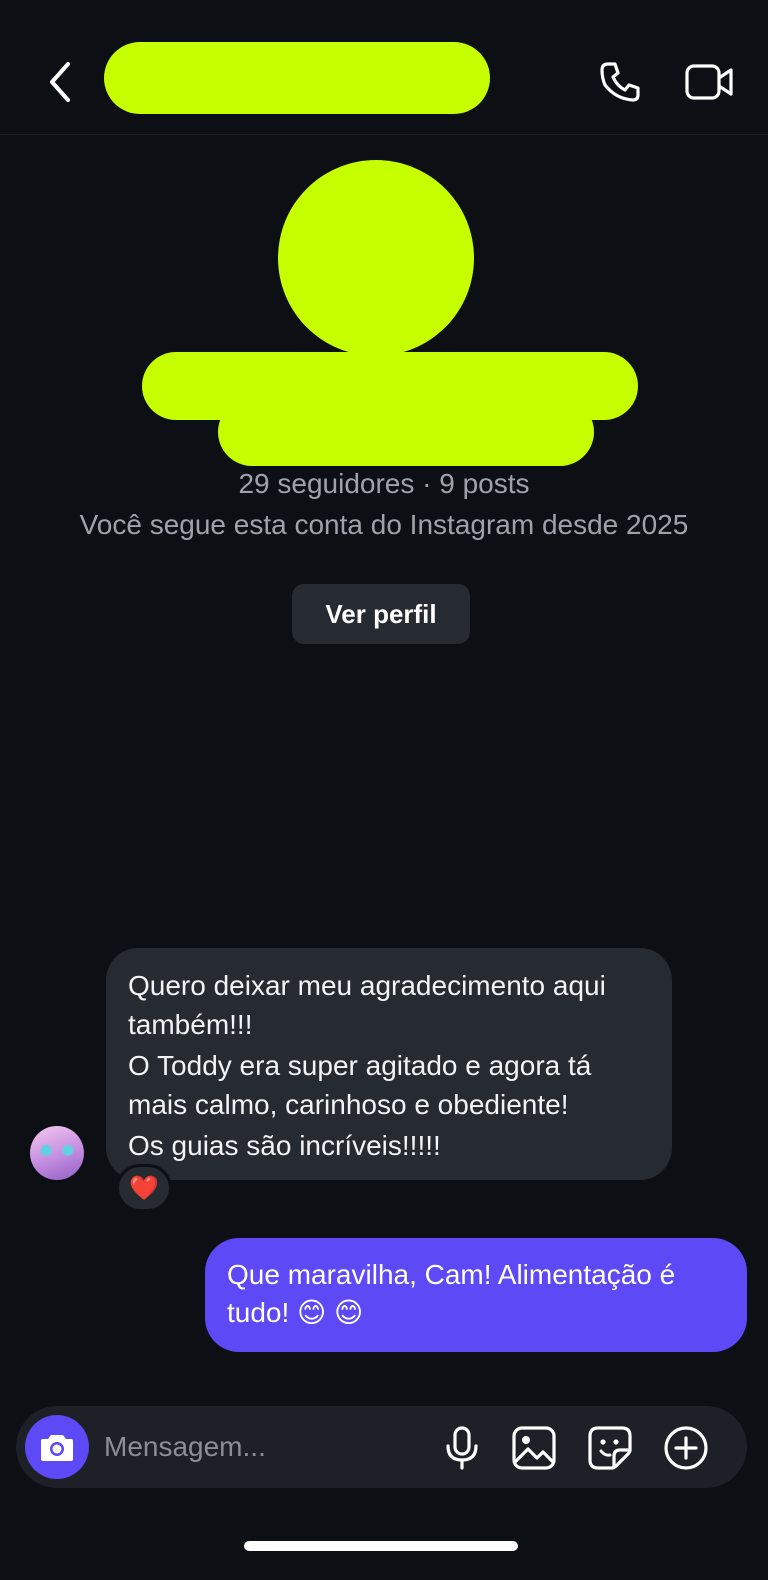 This screenshot has height=1580, width=768. I want to click on plus-circle-icon, so click(686, 1448).